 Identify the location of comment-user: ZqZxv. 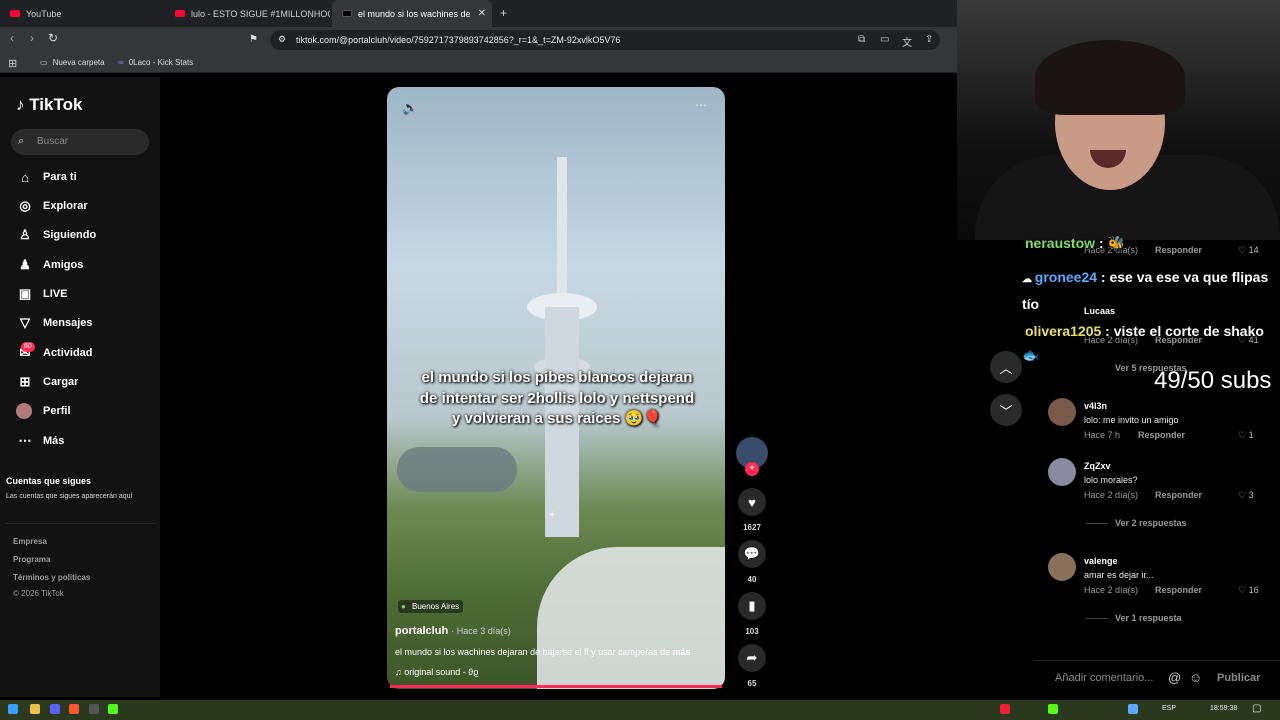
(1097, 466).